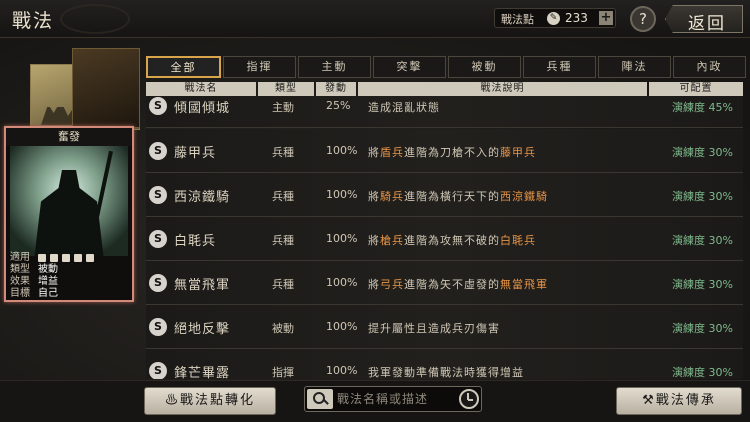 Image resolution: width=750 pixels, height=422 pixels. What do you see at coordinates (518, 152) in the screenshot?
I see `desc-highlight: 藤甲兵` at bounding box center [518, 152].